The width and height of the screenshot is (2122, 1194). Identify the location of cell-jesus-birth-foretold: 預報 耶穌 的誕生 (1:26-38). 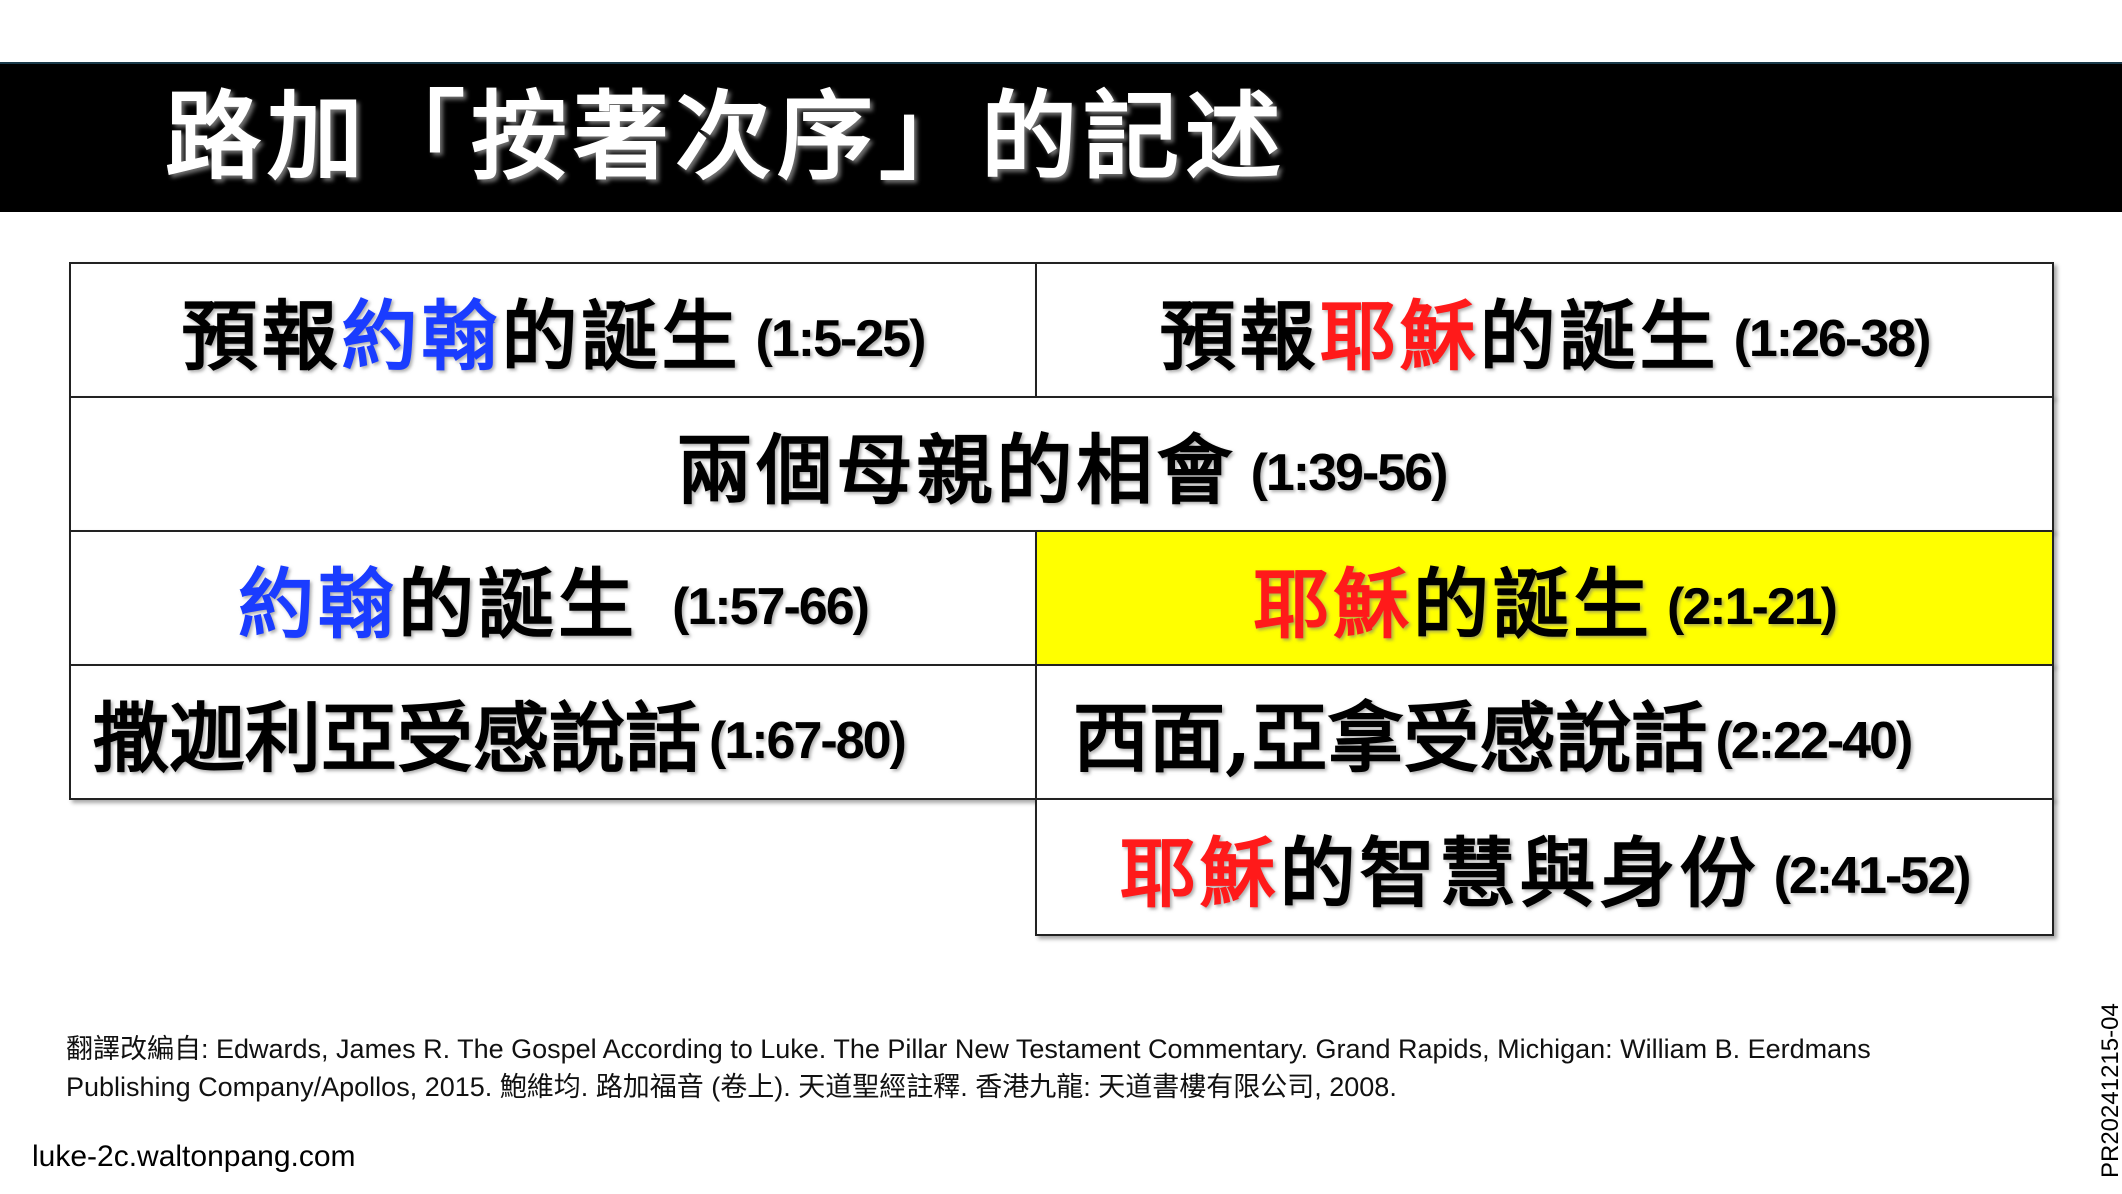
(1544, 330).